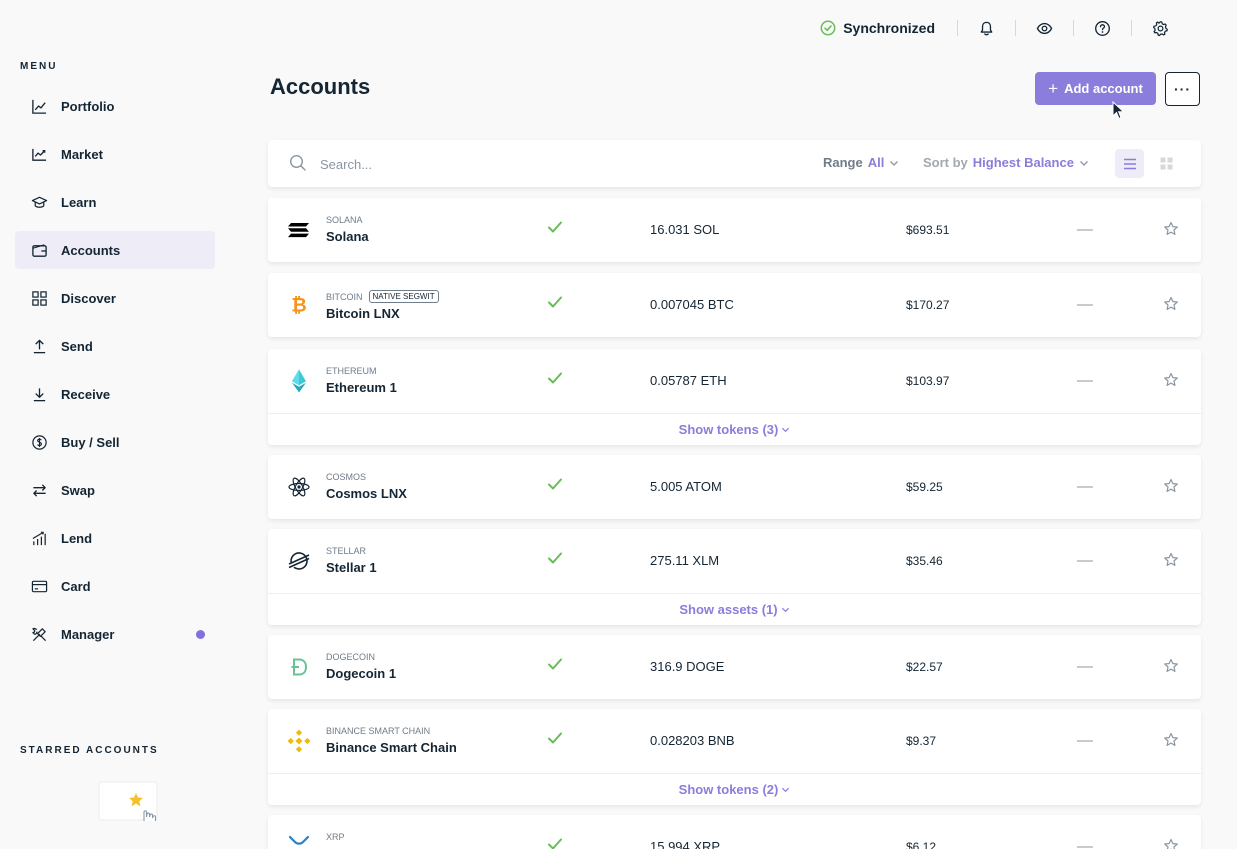  What do you see at coordinates (378, 731) in the screenshot?
I see `currency-label: BINANCE SMART CHAIN` at bounding box center [378, 731].